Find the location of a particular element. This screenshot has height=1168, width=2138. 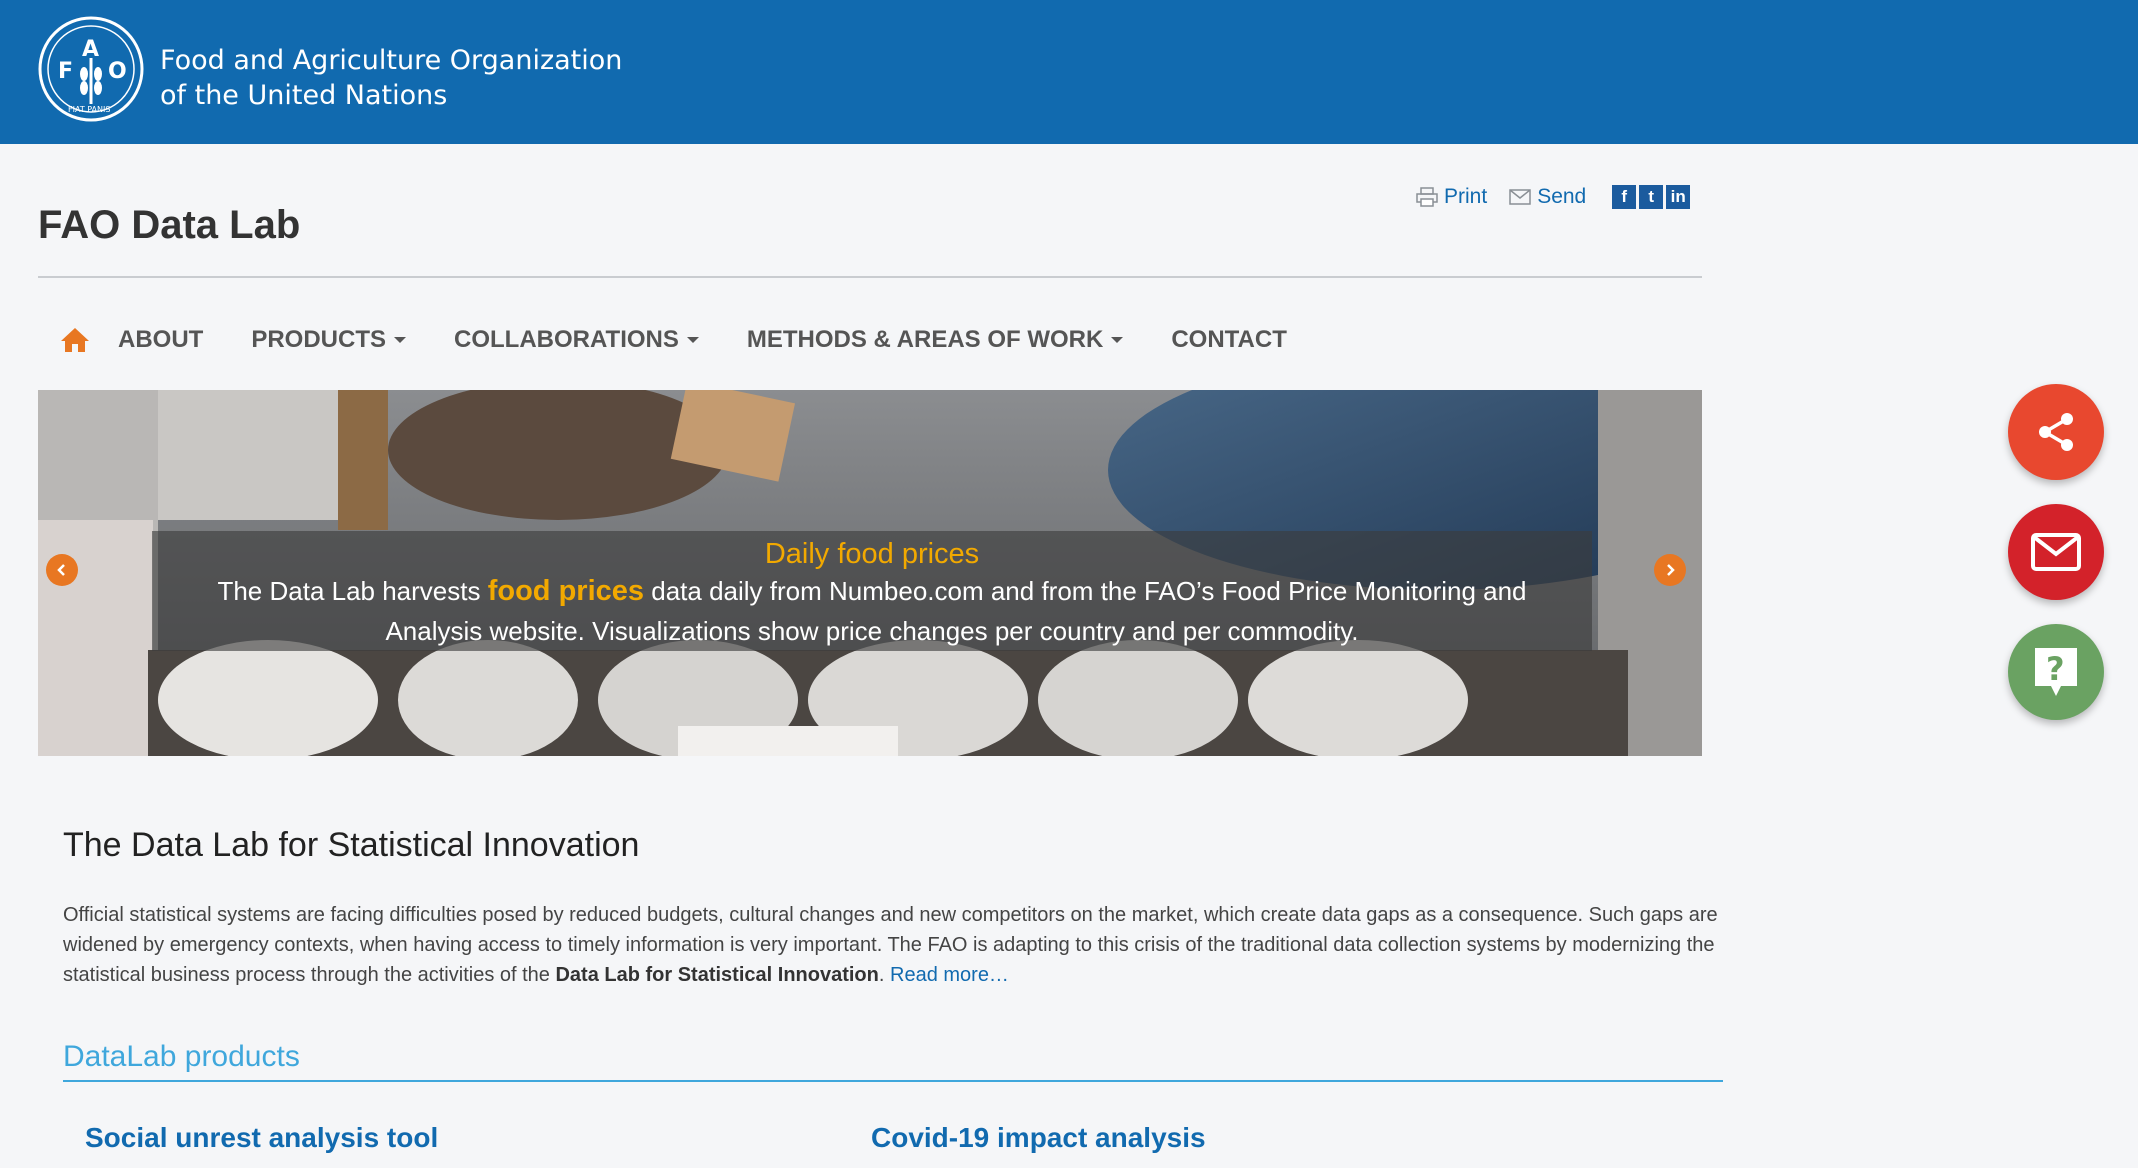

products-title: DataLab products is located at coordinates (181, 1056).